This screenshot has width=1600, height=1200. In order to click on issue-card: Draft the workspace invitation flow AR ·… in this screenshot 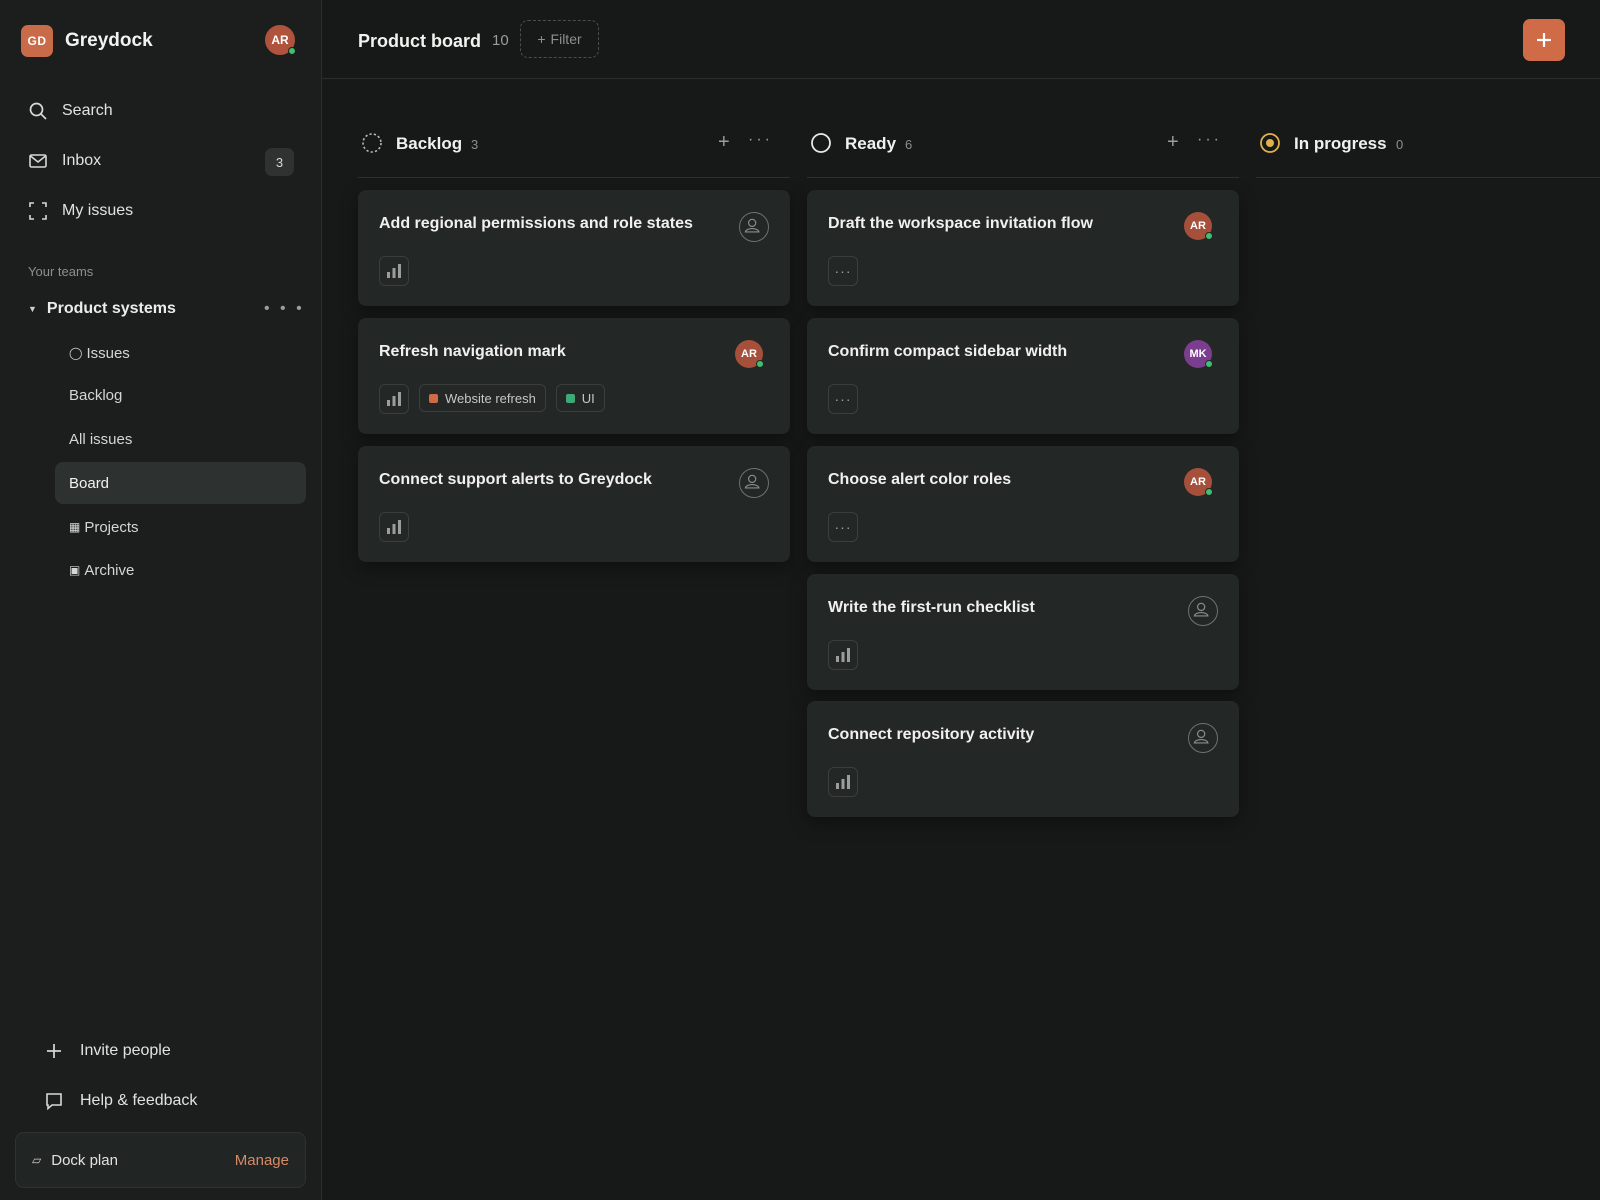, I will do `click(1023, 248)`.